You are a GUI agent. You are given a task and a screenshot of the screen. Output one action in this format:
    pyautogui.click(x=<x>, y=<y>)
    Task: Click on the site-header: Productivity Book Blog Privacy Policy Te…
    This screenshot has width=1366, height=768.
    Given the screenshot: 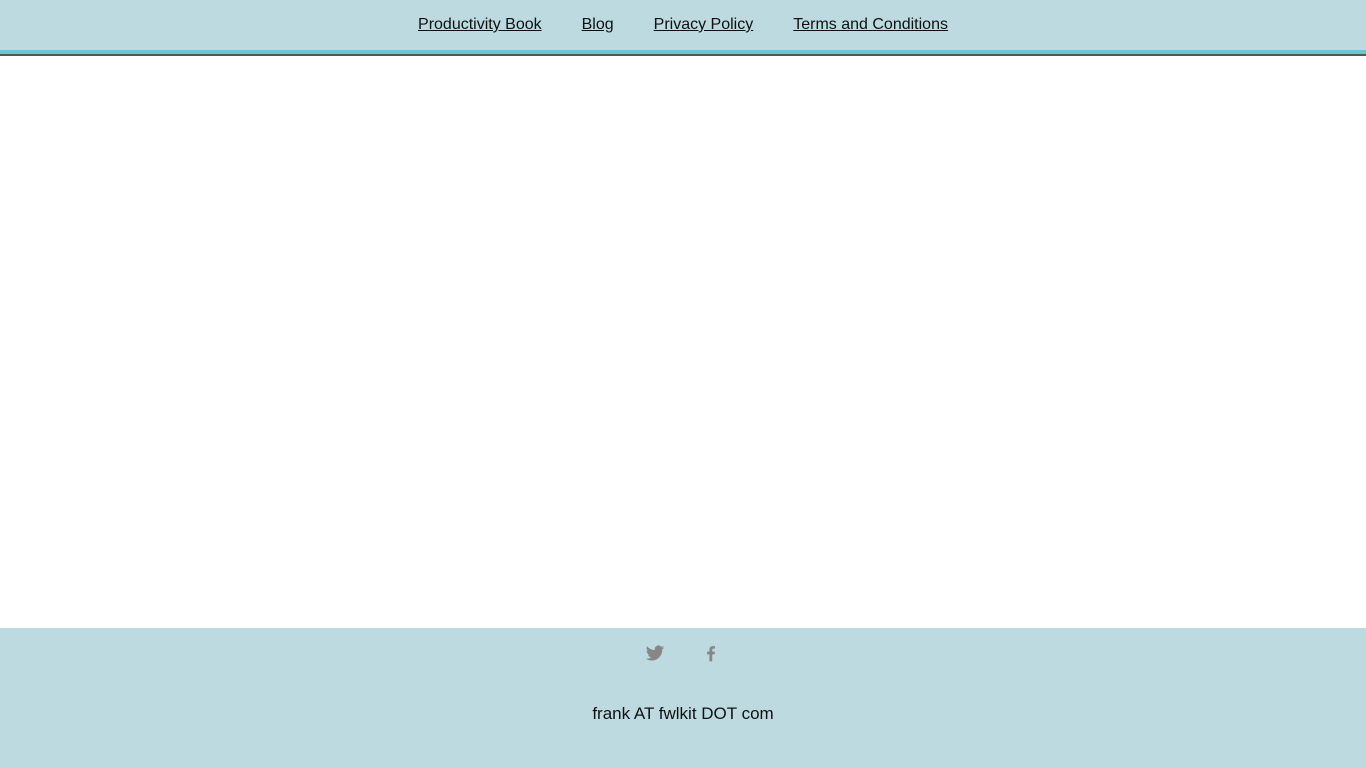 What is the action you would take?
    pyautogui.click(x=683, y=25)
    